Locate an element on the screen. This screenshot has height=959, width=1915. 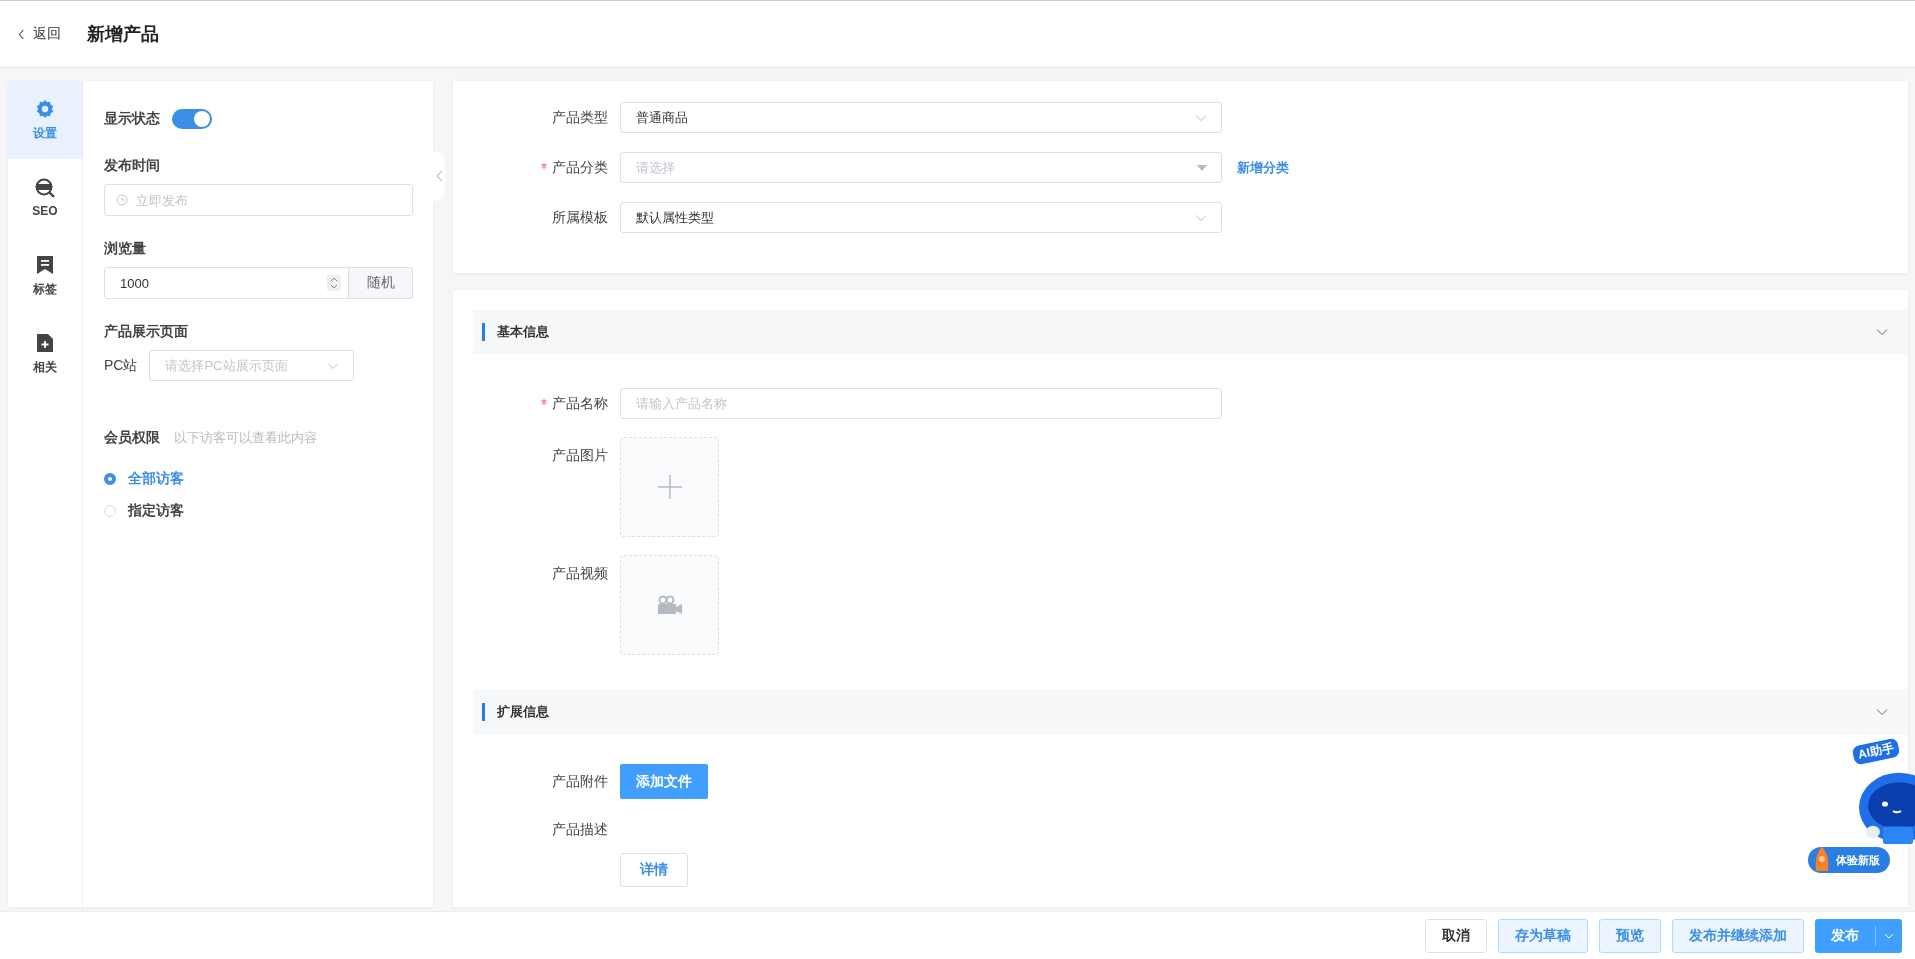
number-input: 1000 is located at coordinates (226, 283).